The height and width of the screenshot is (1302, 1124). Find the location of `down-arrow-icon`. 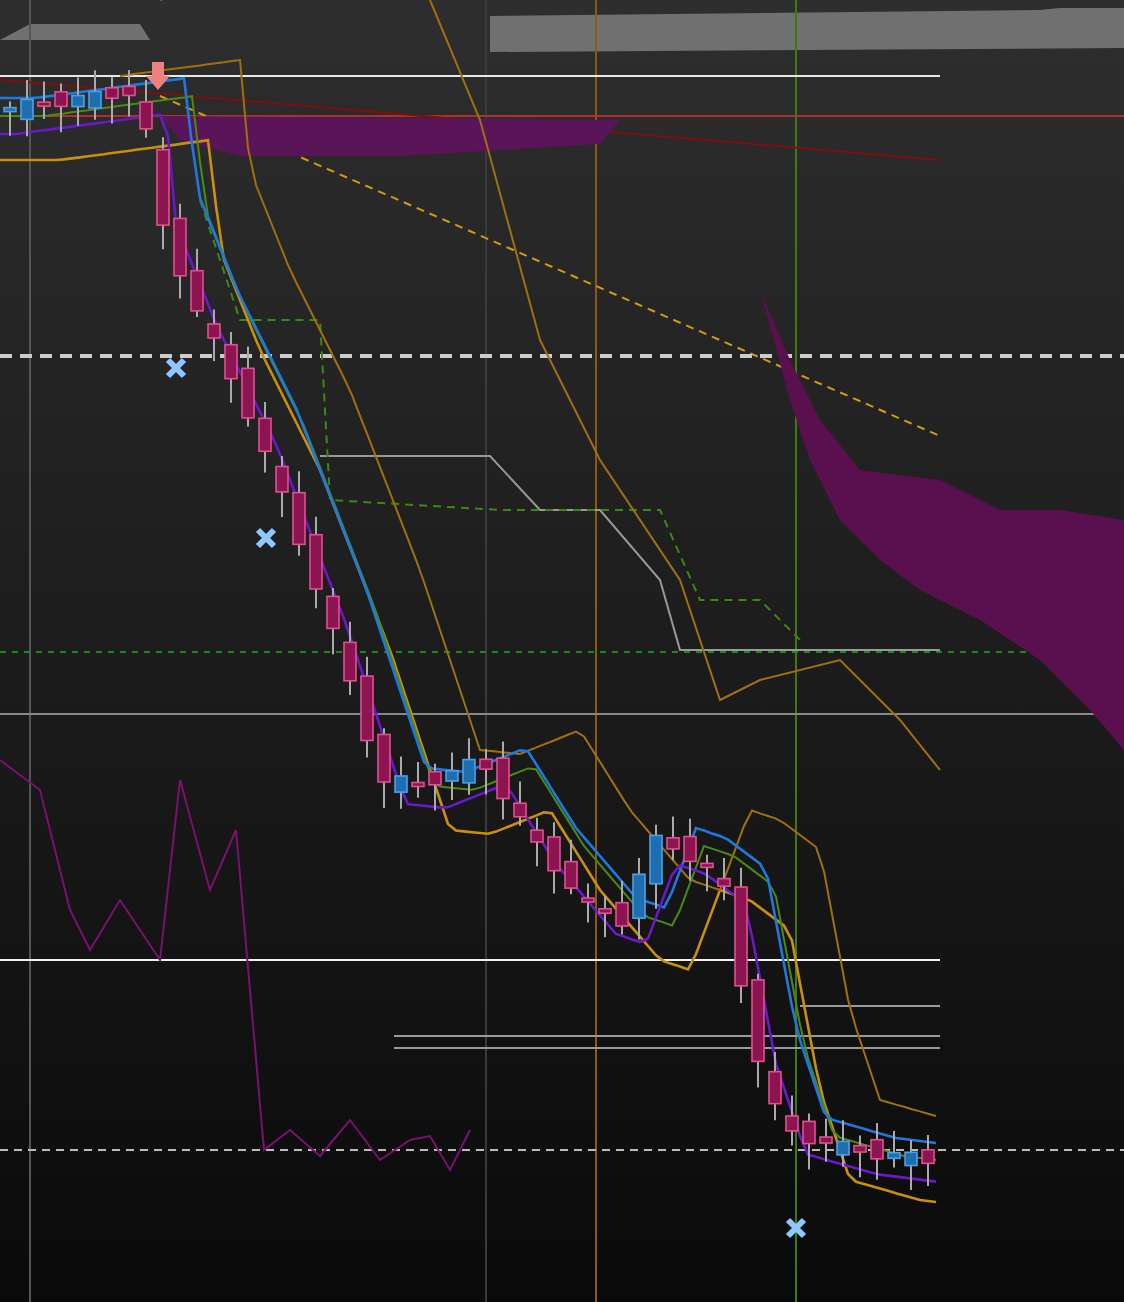

down-arrow-icon is located at coordinates (158, 76).